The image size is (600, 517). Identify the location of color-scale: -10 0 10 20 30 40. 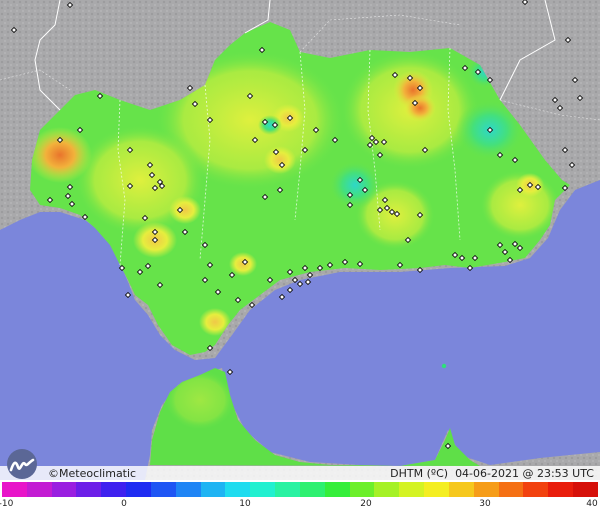
(300, 499).